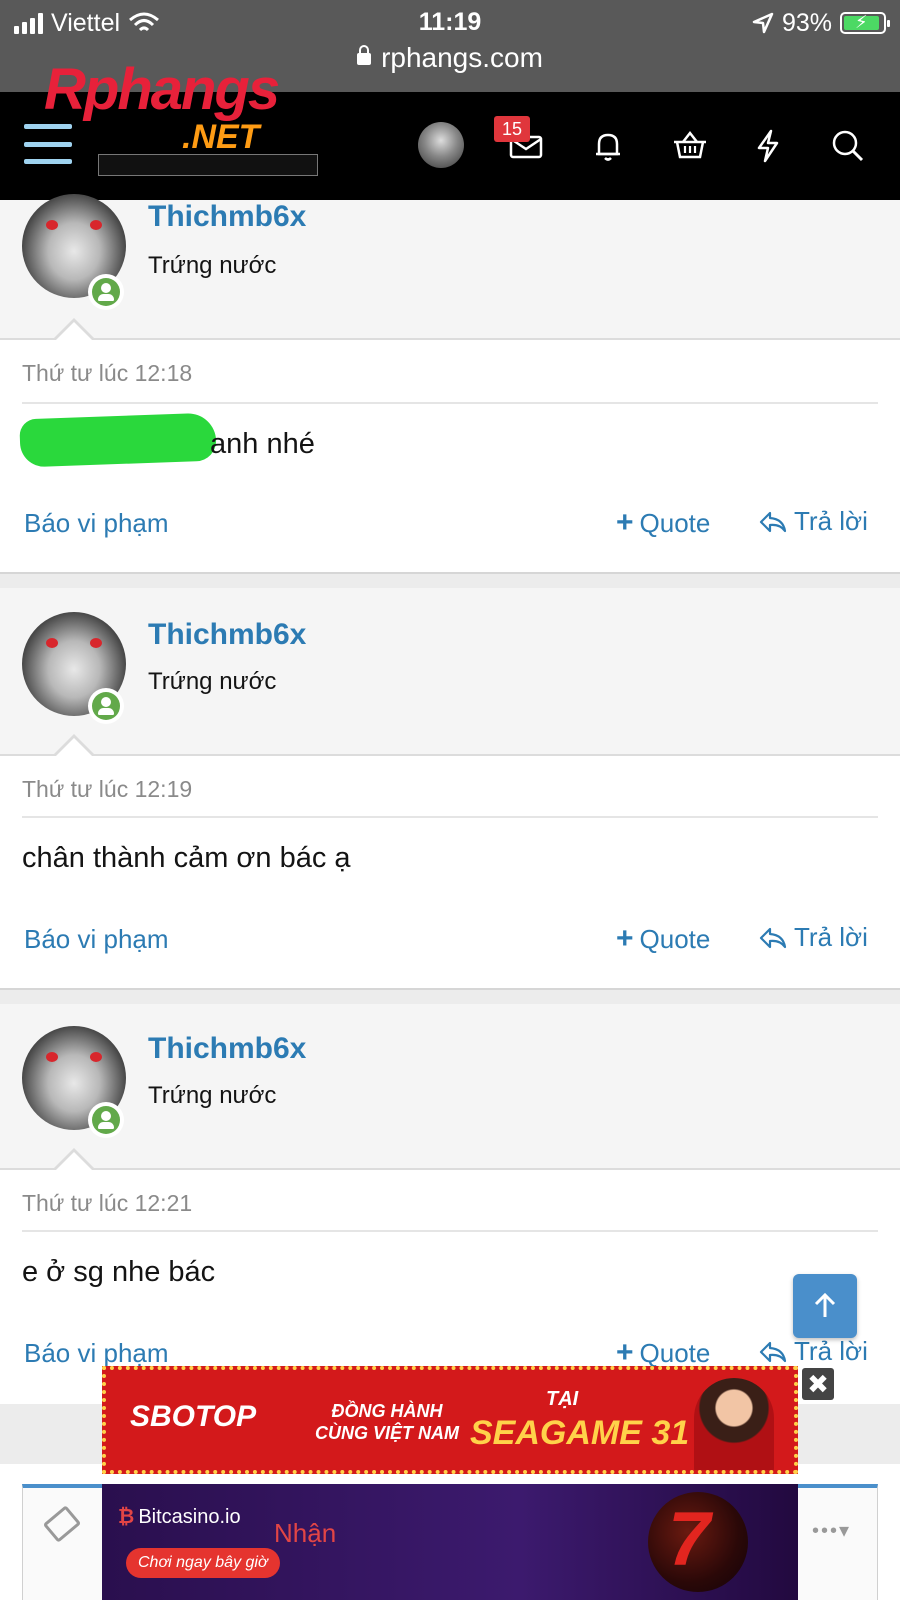  I want to click on post-body: chân thành cảm ơn bác ạ, so click(186, 858).